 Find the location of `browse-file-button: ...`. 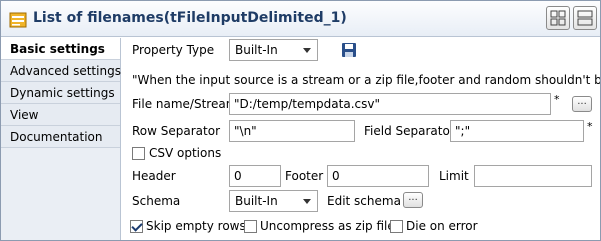

browse-file-button: ... is located at coordinates (582, 104).